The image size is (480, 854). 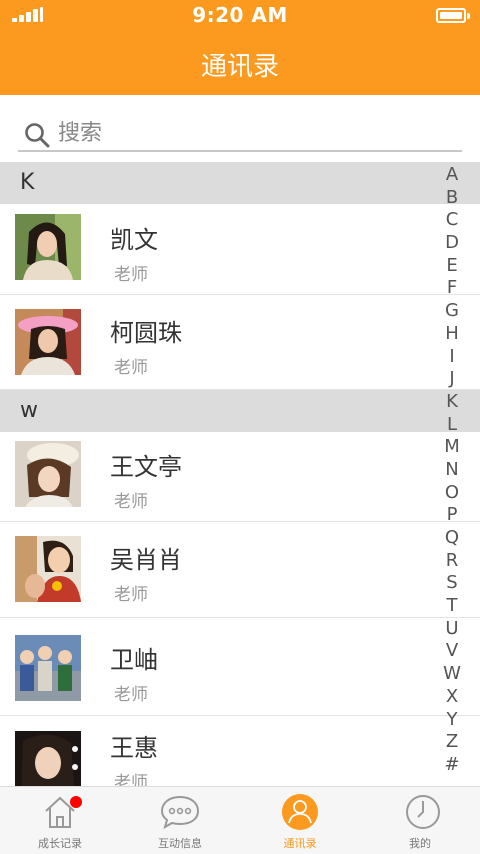 What do you see at coordinates (240, 183) in the screenshot?
I see `section-header-k: K` at bounding box center [240, 183].